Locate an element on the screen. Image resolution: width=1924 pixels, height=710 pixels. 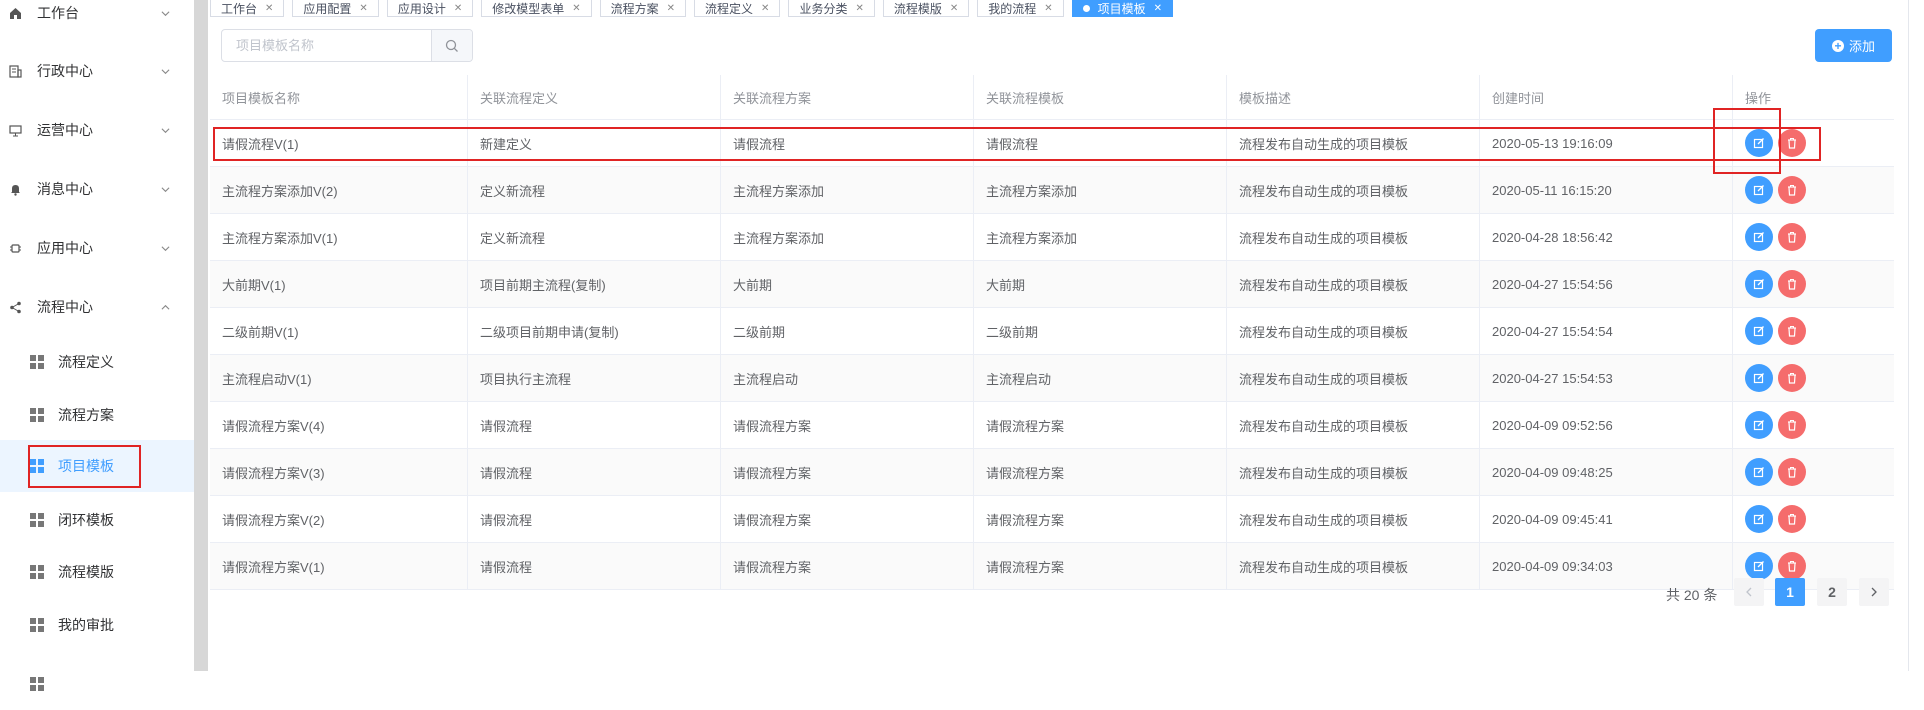
table-cell: 2020-04-09 09:52:56 is located at coordinates (1606, 425).